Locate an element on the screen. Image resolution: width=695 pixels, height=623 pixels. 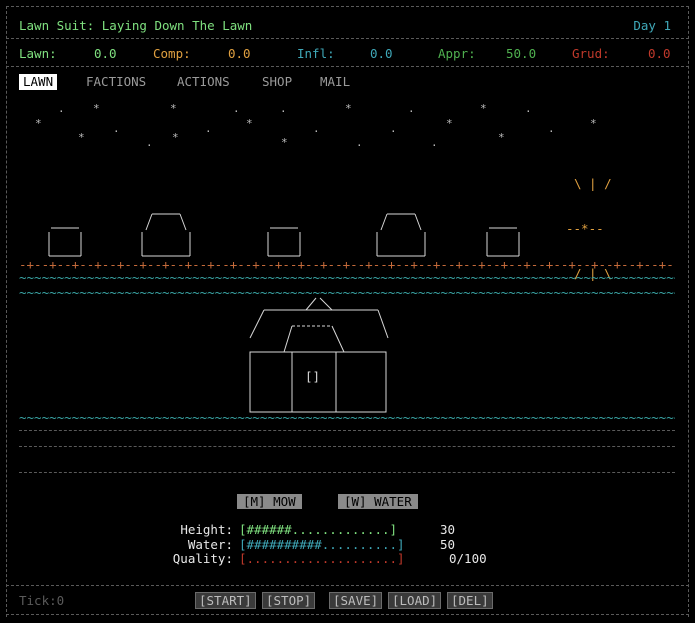
tab-shop: SHOP is located at coordinates (277, 82).